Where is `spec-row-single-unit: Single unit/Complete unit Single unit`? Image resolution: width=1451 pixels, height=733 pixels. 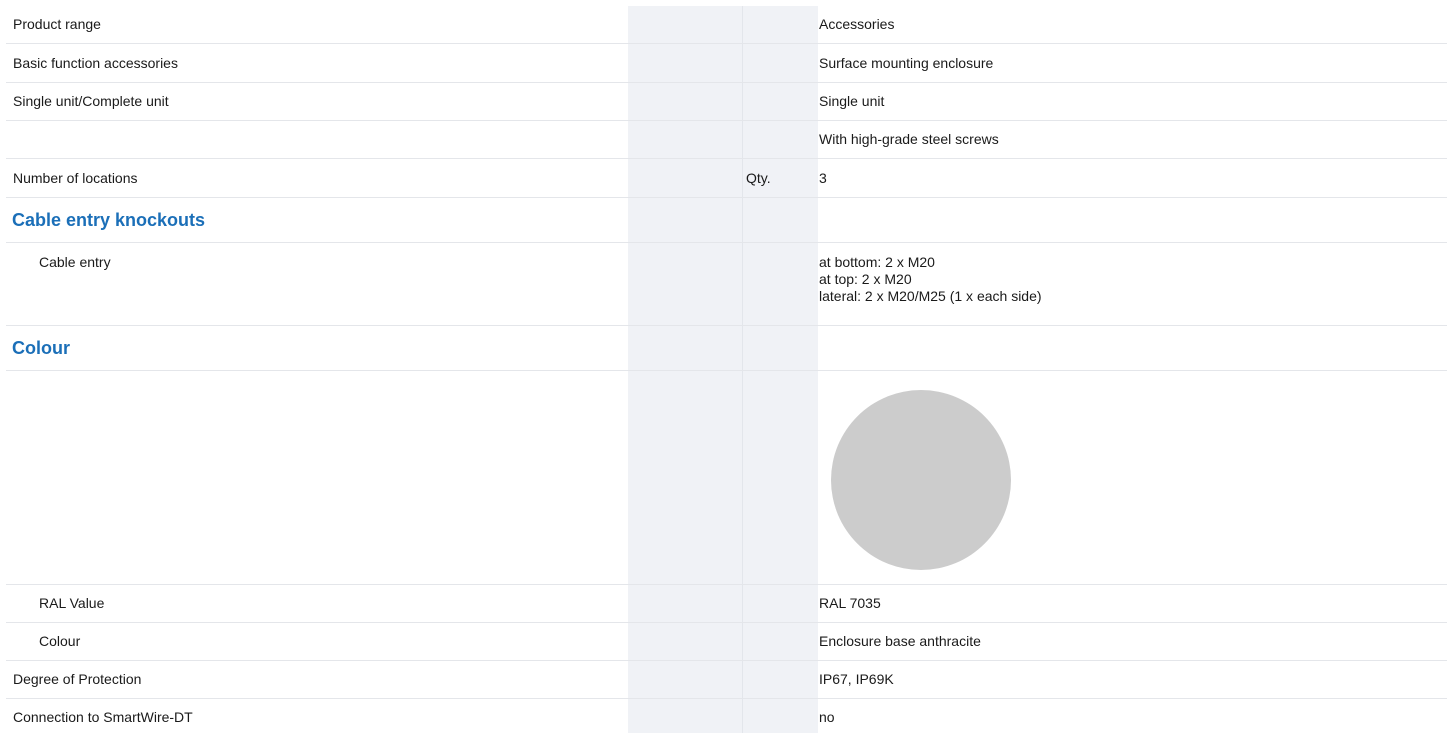 spec-row-single-unit: Single unit/Complete unit Single unit is located at coordinates (726, 102).